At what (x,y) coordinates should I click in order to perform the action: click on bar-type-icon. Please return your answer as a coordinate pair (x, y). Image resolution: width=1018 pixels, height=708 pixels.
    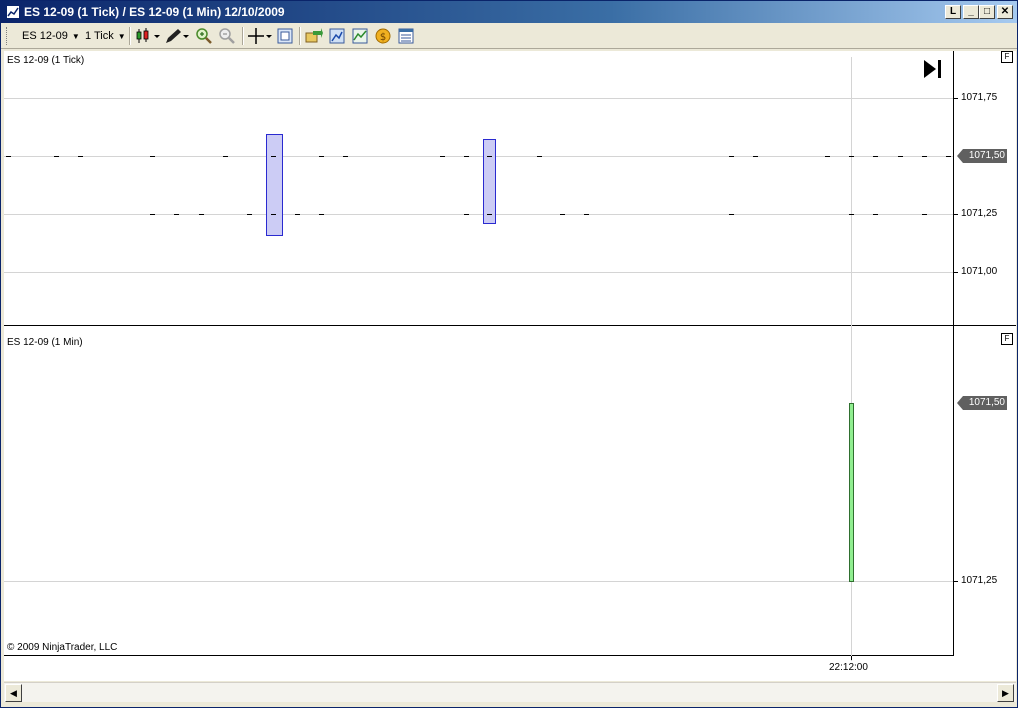
    Looking at the image, I should click on (148, 35).